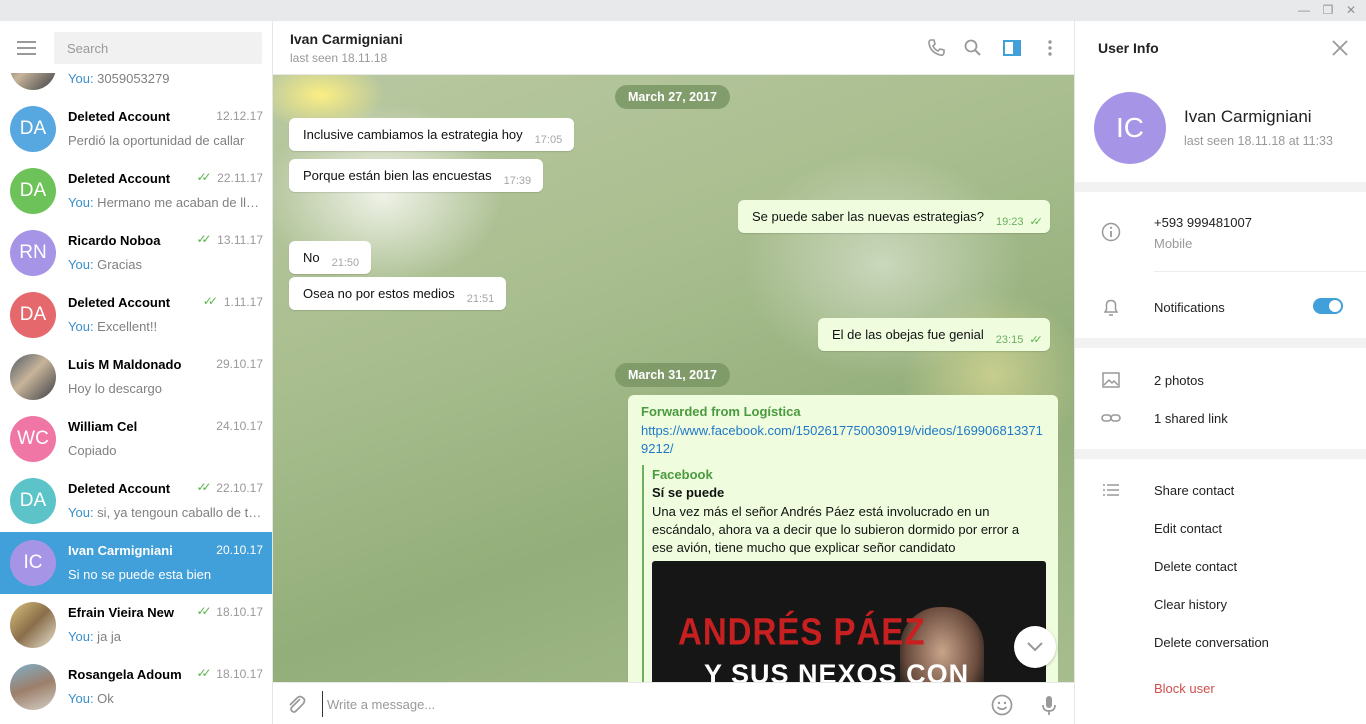  What do you see at coordinates (103, 698) in the screenshot?
I see `preview-text: Ok` at bounding box center [103, 698].